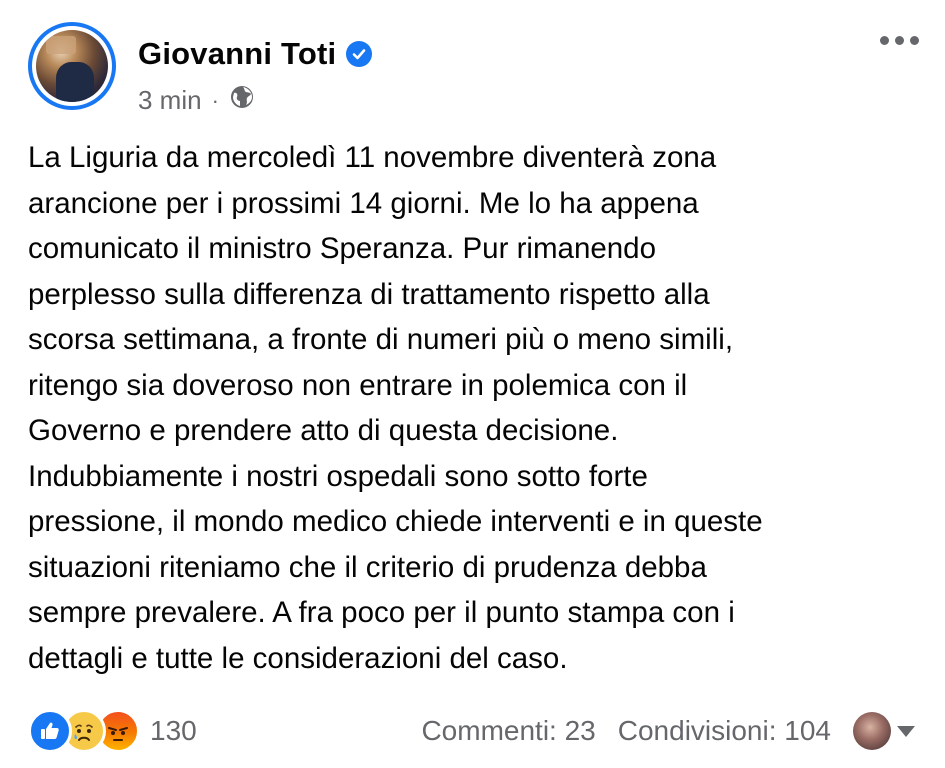 Image resolution: width=945 pixels, height=768 pixels. Describe the element at coordinates (872, 731) in the screenshot. I see `reacting-as-avatar` at that location.